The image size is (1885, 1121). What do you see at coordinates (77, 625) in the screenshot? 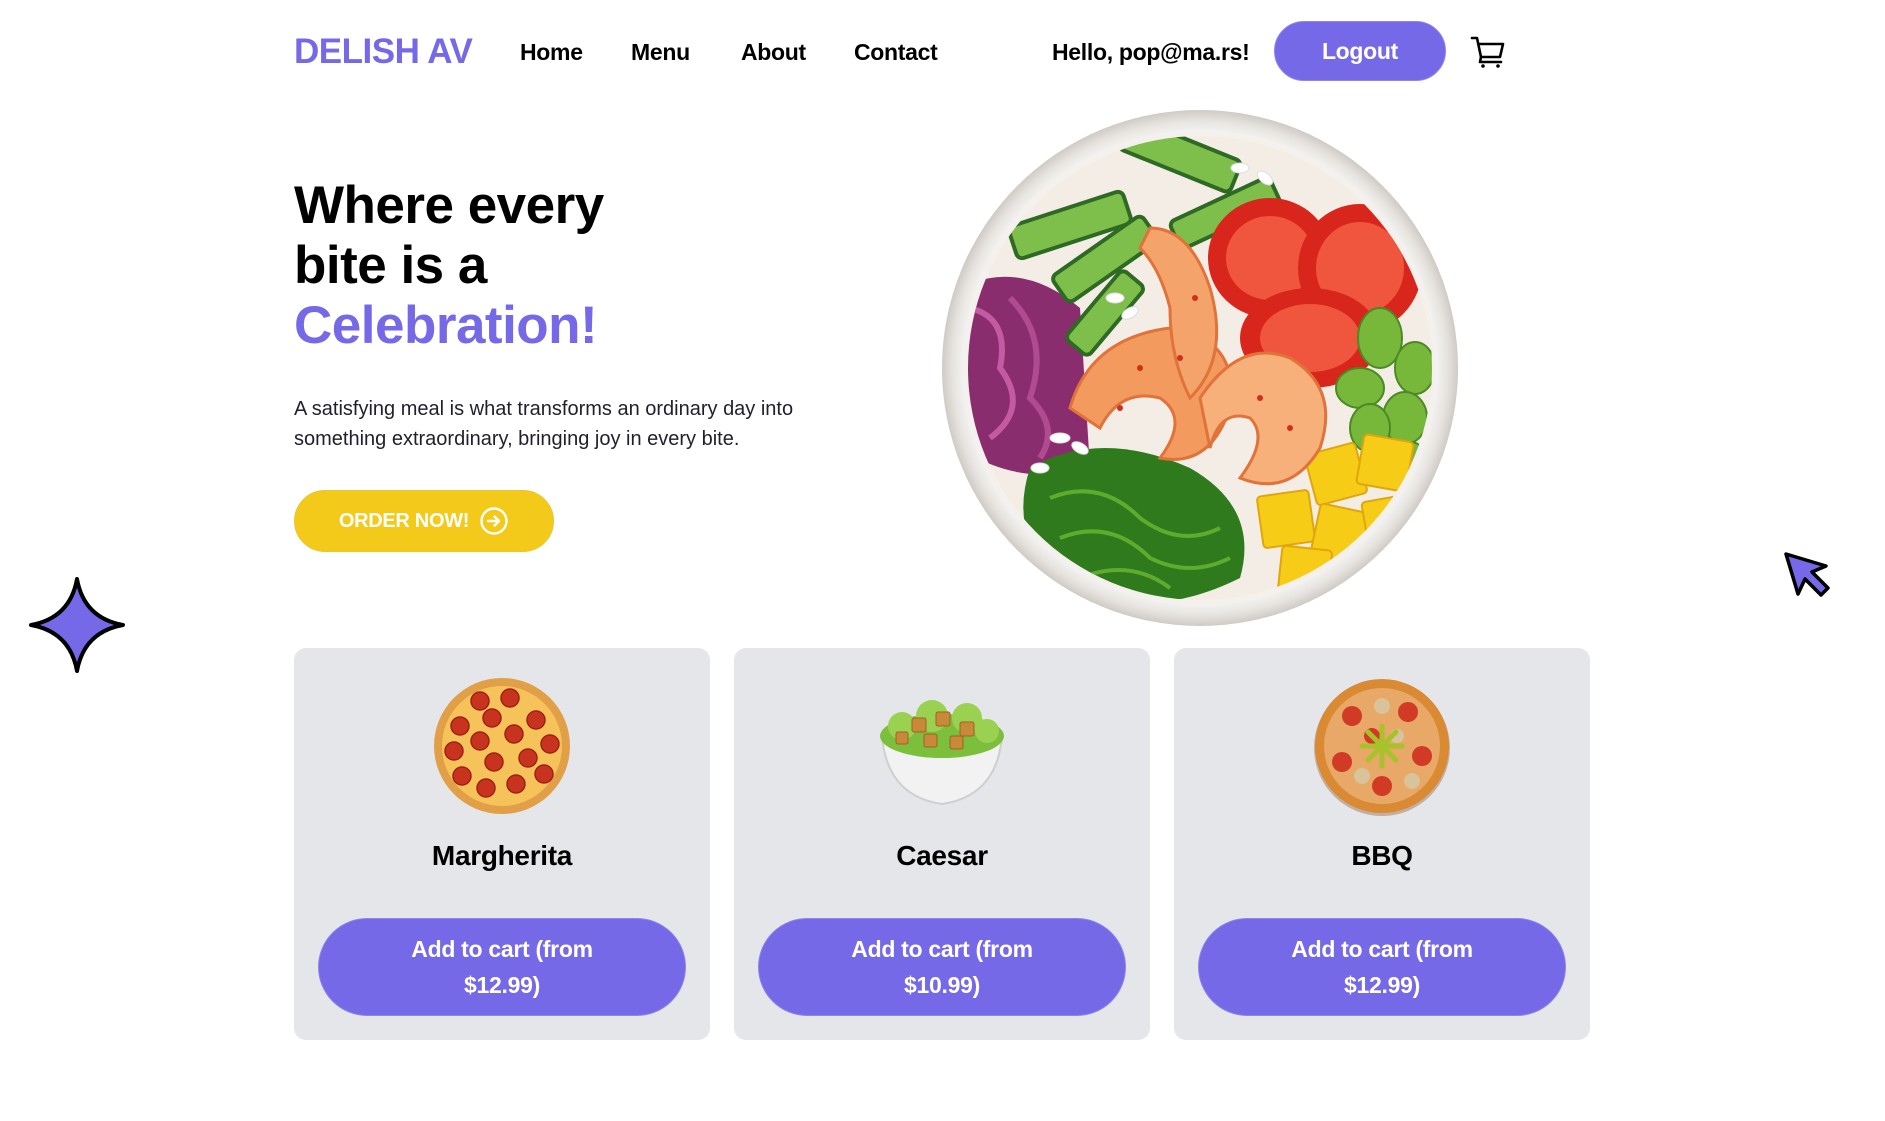
I see `sparkle-star-icon` at bounding box center [77, 625].